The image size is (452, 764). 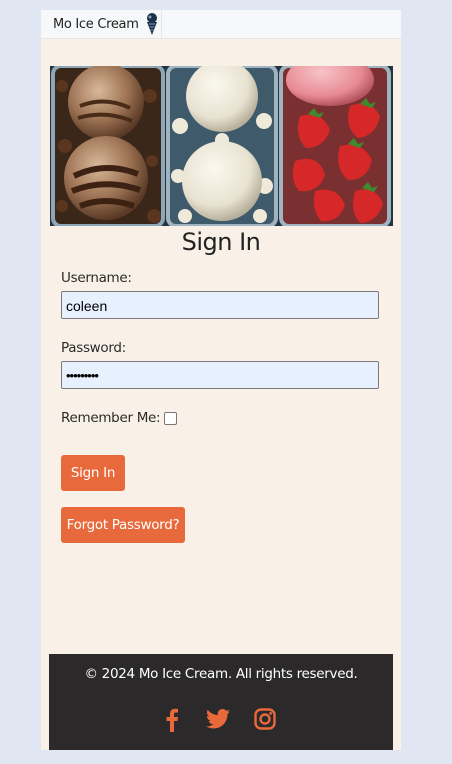 I want to click on remember-me-checkbox, so click(x=171, y=418).